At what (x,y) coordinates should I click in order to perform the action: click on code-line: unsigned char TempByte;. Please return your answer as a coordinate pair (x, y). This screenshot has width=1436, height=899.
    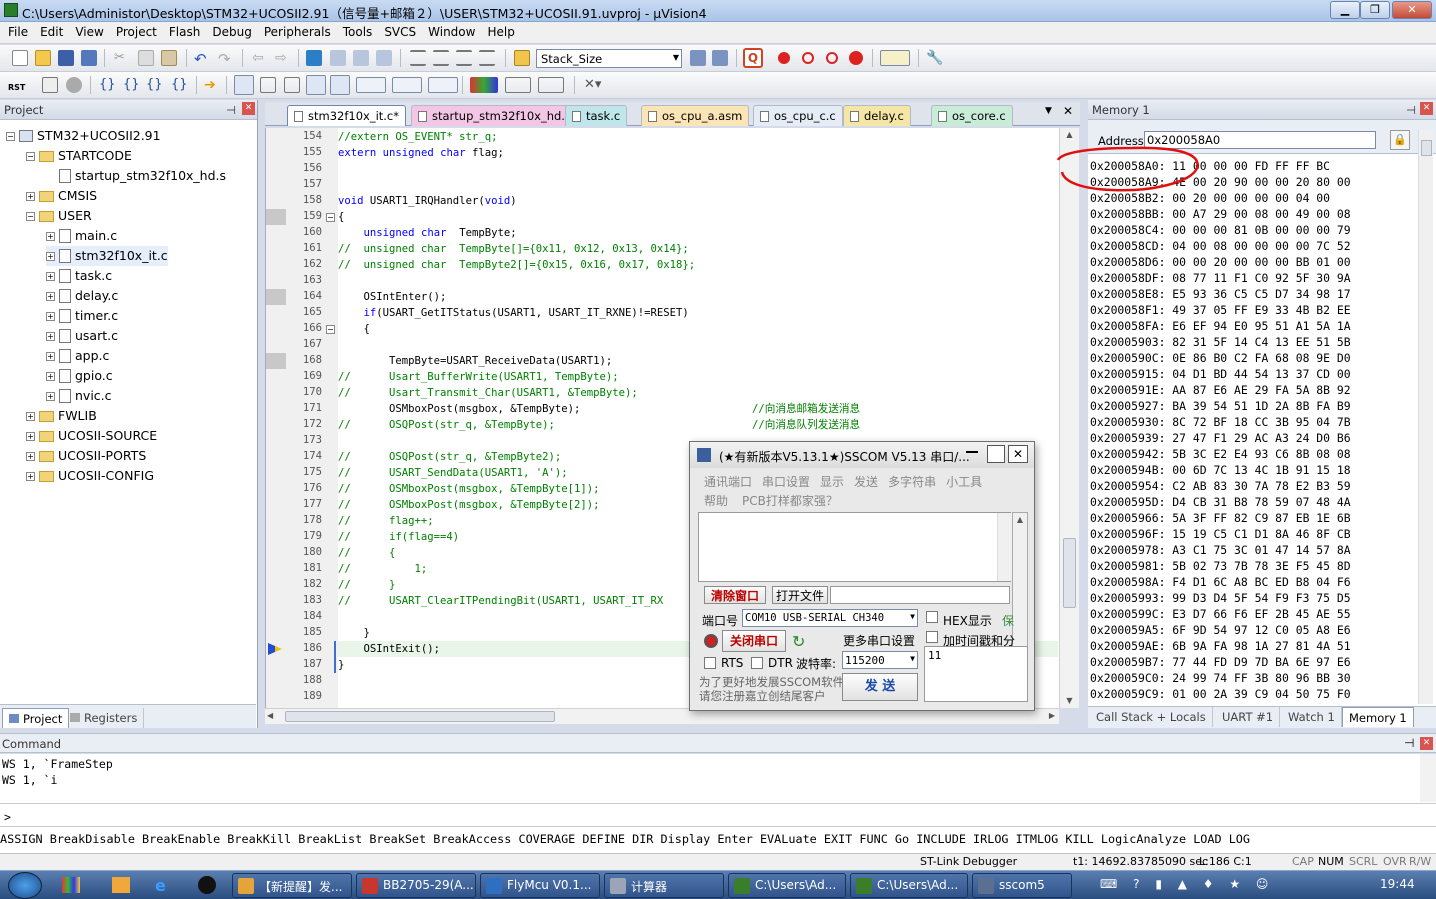
    Looking at the image, I should click on (698, 233).